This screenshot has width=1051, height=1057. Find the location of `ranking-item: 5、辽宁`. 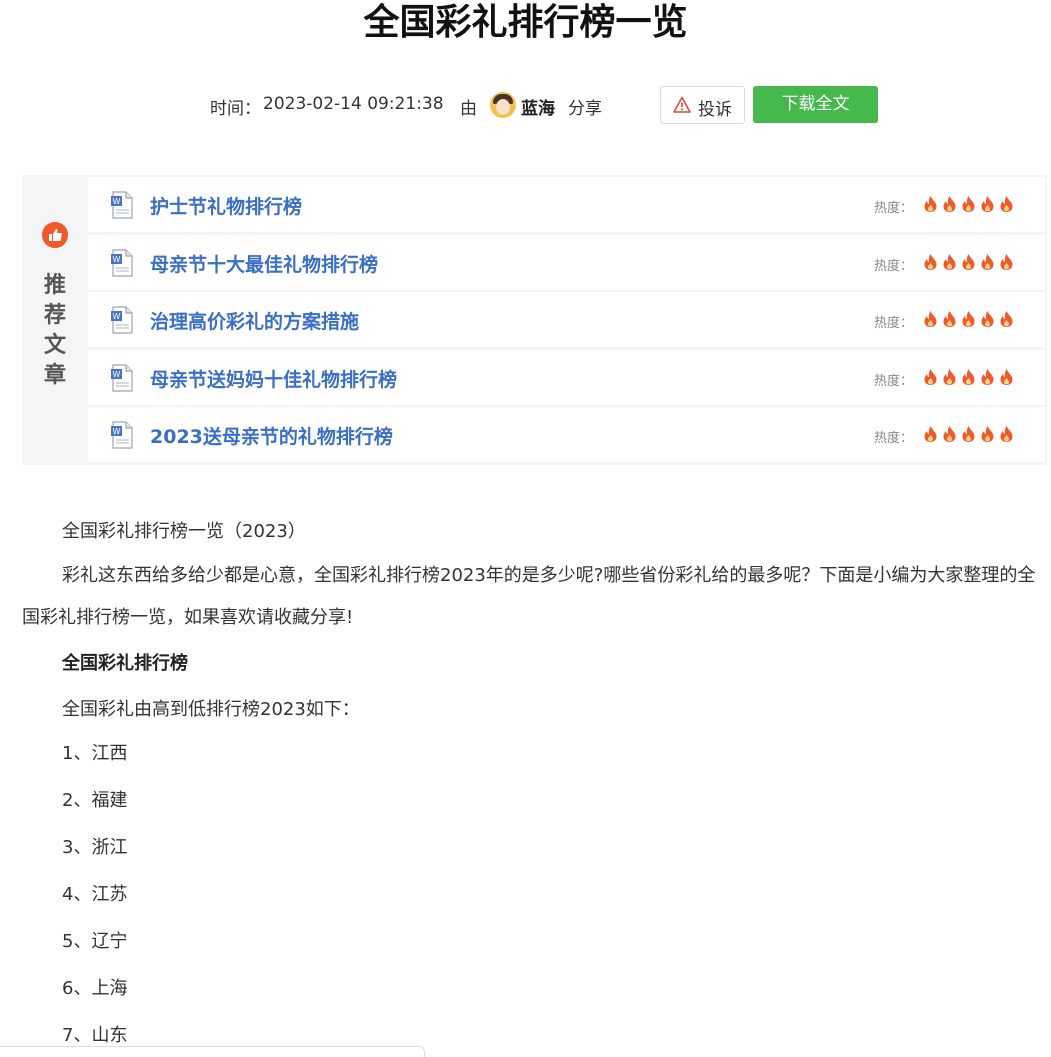

ranking-item: 5、辽宁 is located at coordinates (95, 941).